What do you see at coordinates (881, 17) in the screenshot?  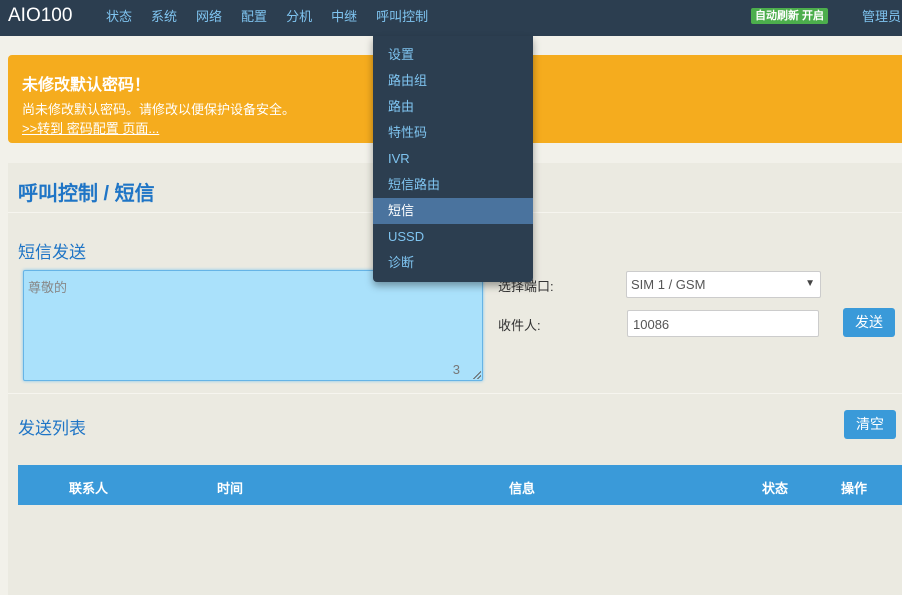 I see `admin-menu: 管理员` at bounding box center [881, 17].